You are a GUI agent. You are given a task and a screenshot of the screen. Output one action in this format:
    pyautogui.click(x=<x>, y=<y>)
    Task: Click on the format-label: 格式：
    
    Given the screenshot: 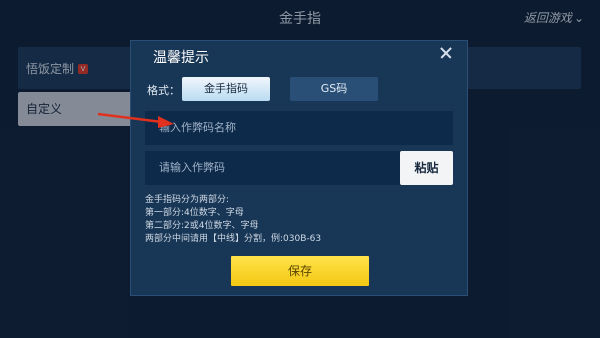 What is the action you would take?
    pyautogui.click(x=163, y=90)
    